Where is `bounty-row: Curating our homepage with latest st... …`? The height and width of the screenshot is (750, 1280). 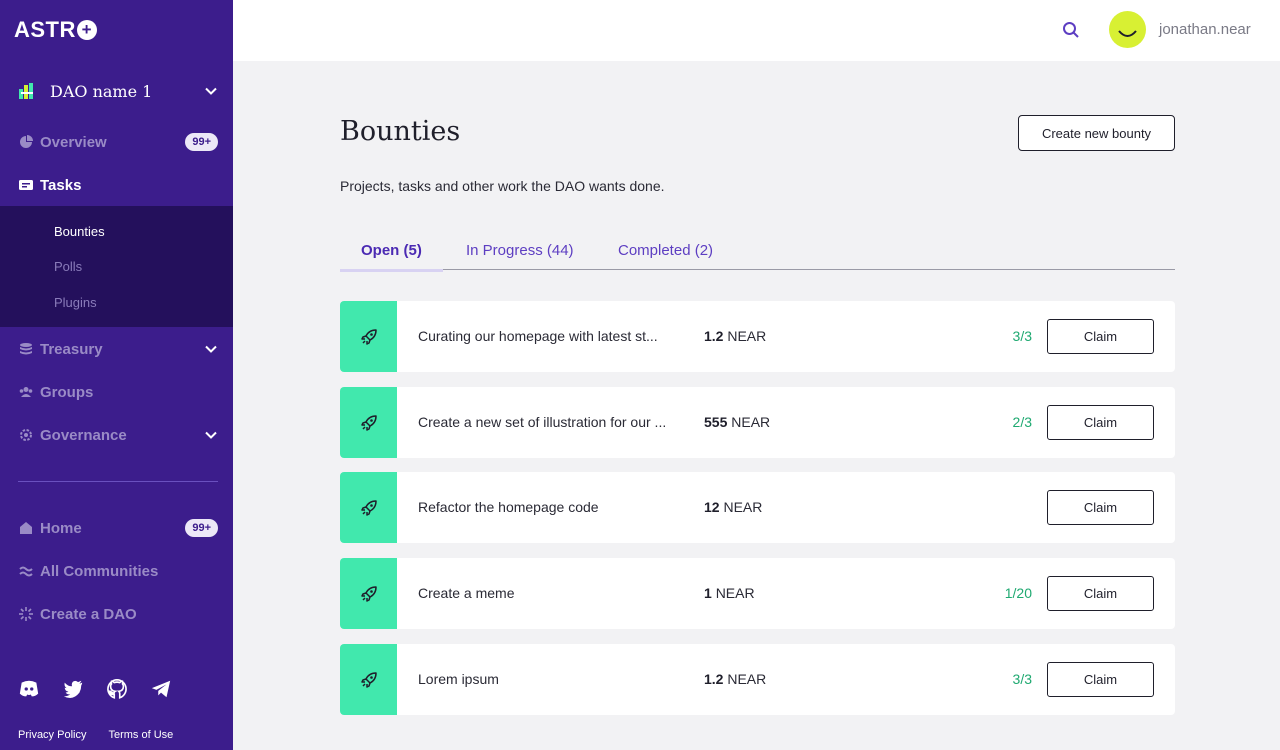 bounty-row: Curating our homepage with latest st... … is located at coordinates (757, 336).